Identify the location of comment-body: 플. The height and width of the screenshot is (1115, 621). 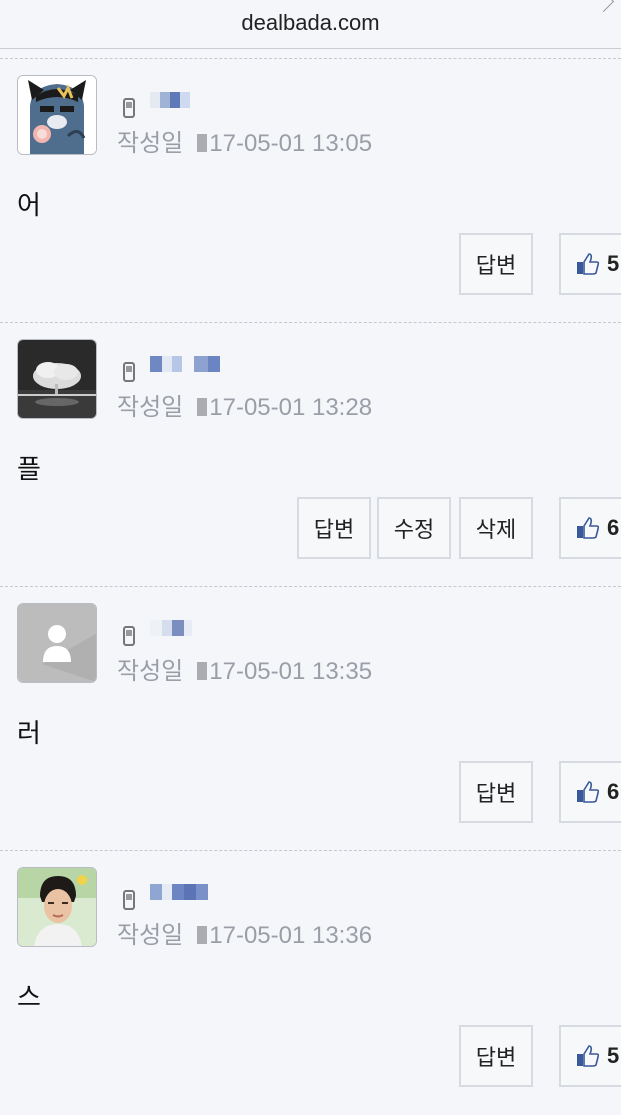
(29, 469).